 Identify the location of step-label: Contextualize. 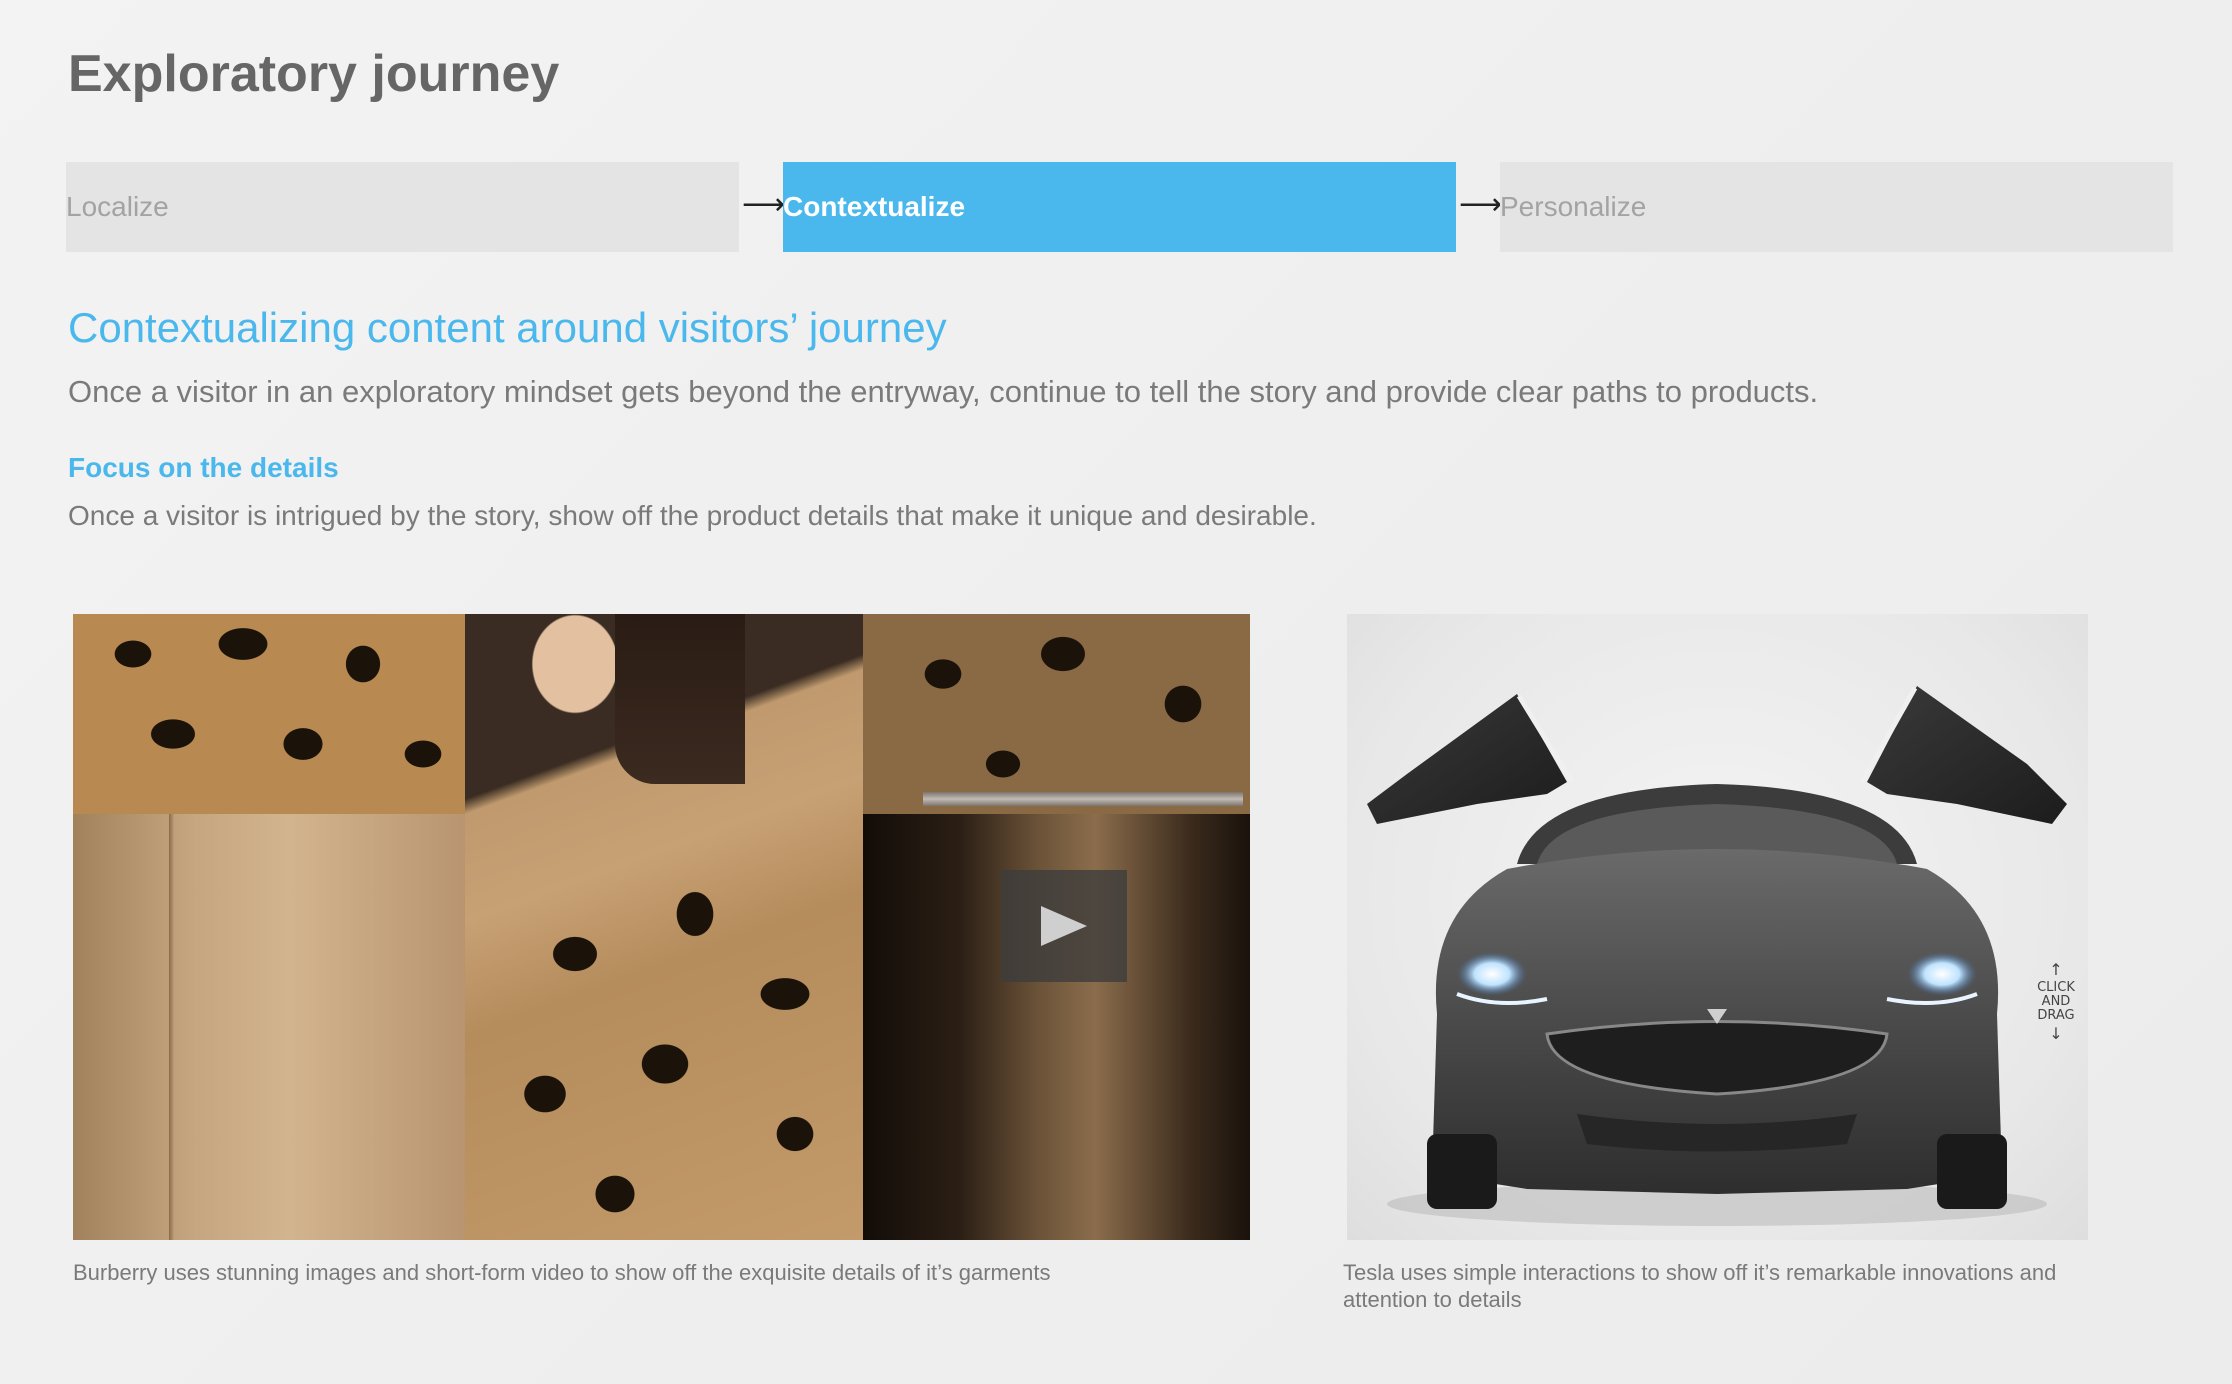
(874, 206).